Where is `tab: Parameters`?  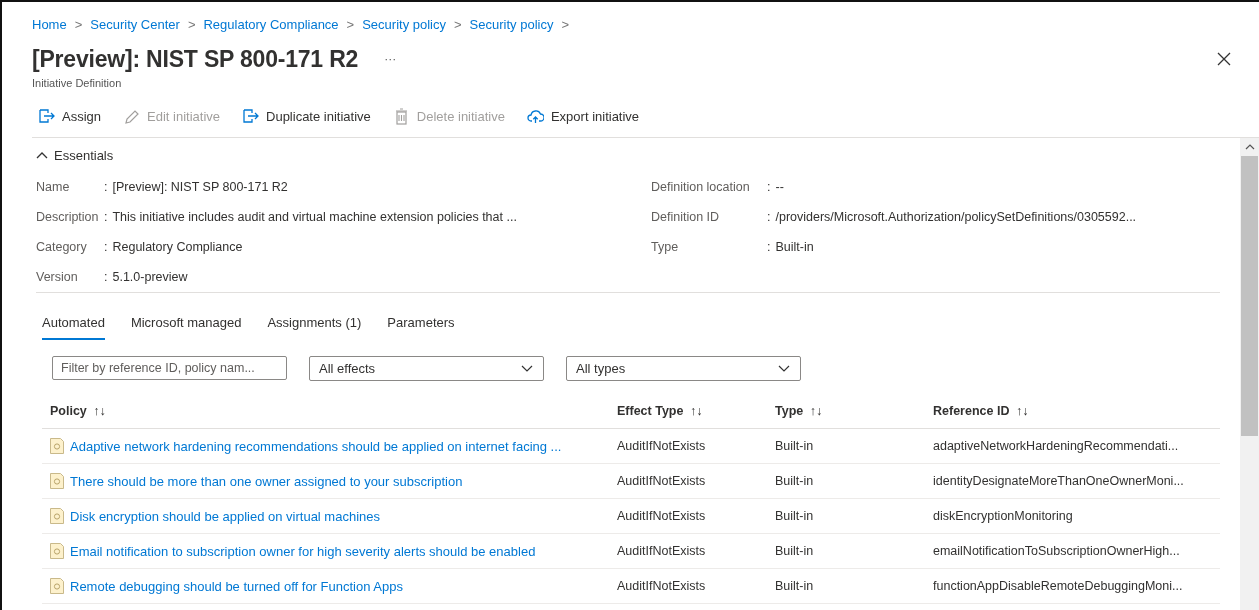
tab: Parameters is located at coordinates (421, 326).